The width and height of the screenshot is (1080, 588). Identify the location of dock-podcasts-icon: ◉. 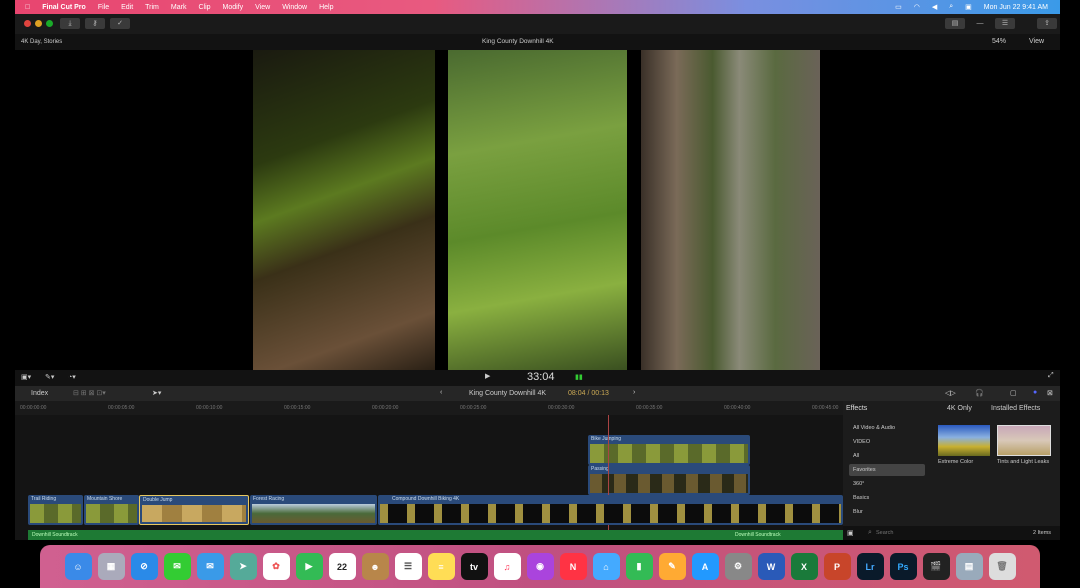
(540, 566).